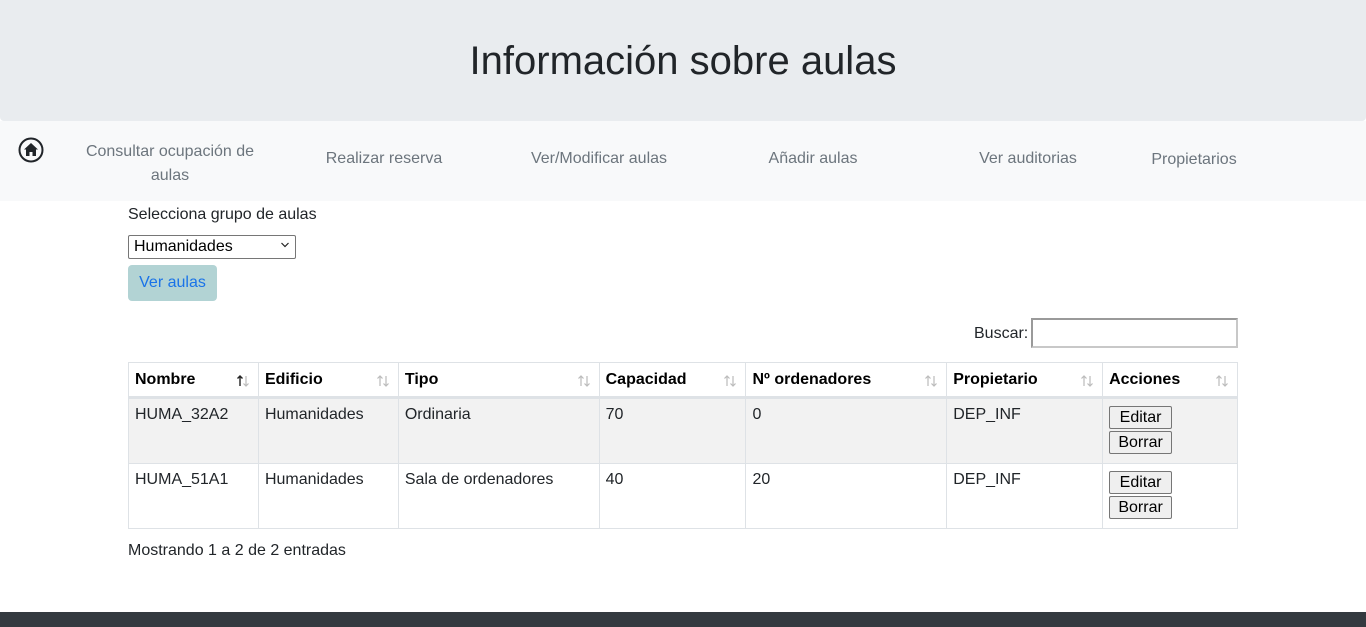  I want to click on cell-capacidad: 70, so click(672, 430).